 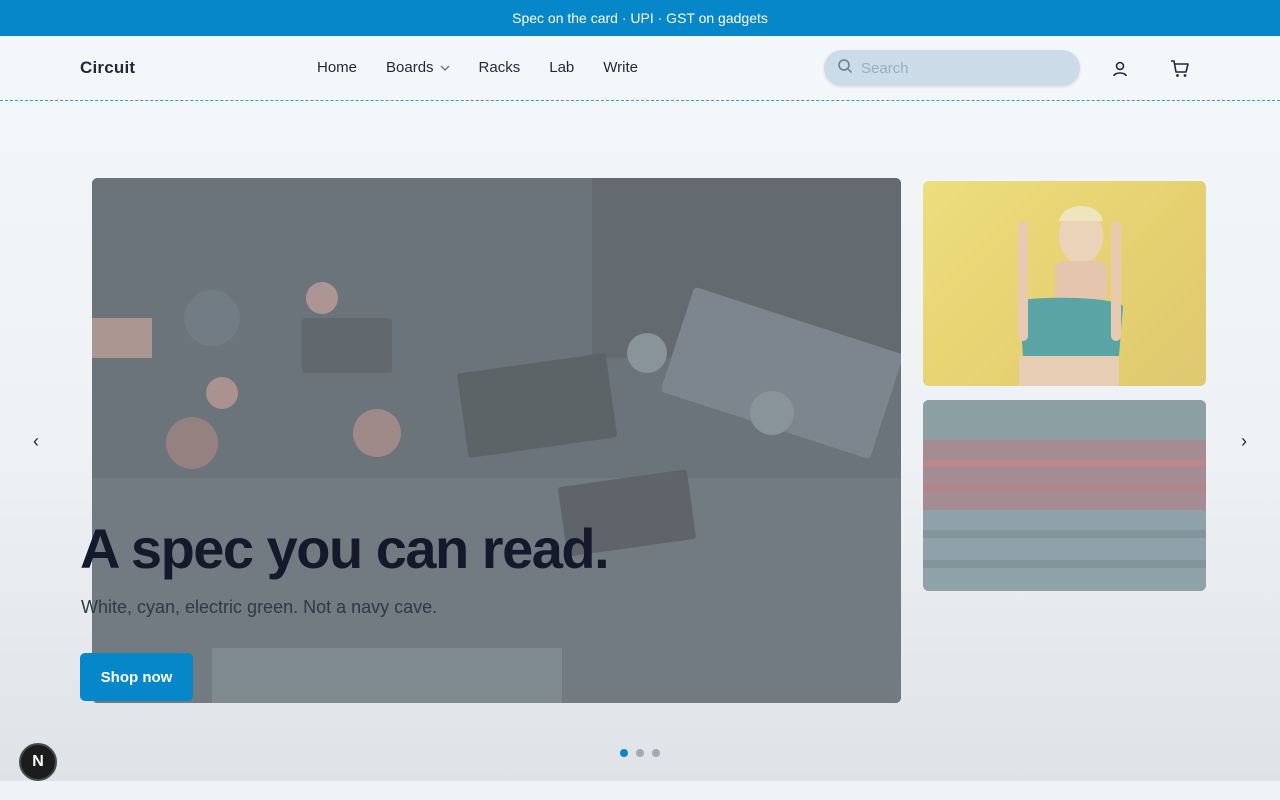 I want to click on nav-item-write: Write, so click(x=620, y=67).